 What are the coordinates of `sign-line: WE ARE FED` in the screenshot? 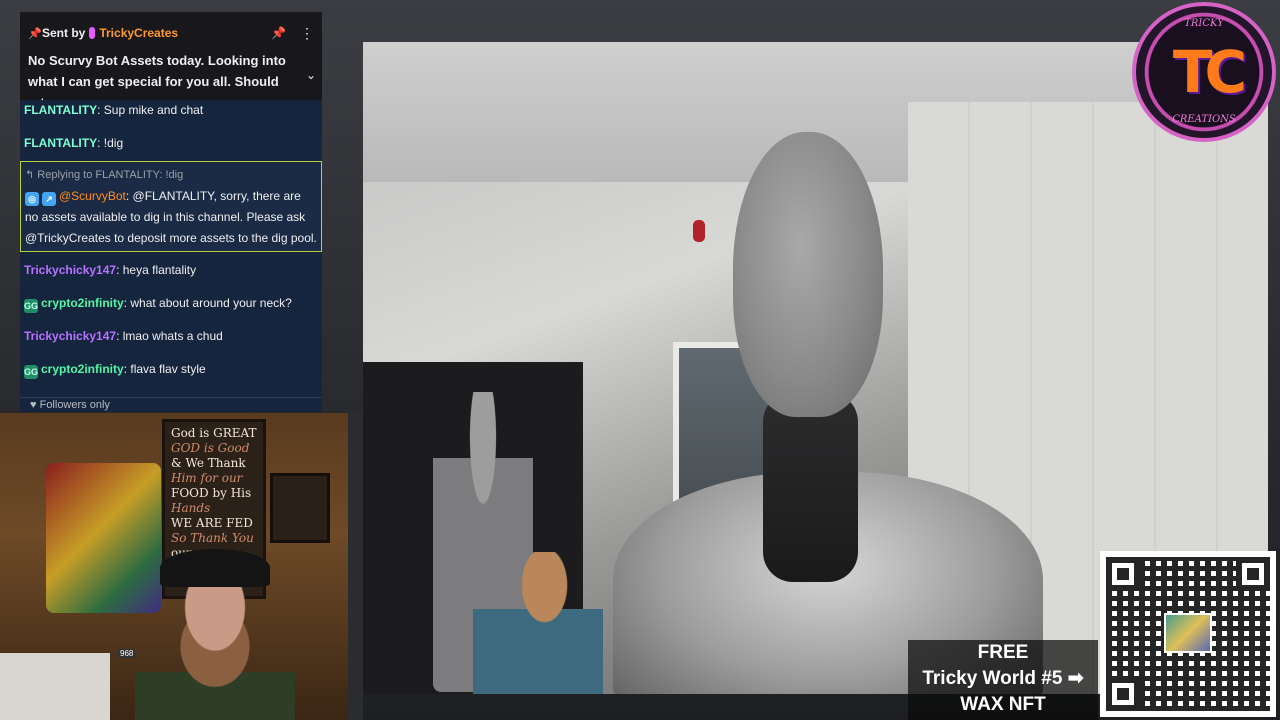 It's located at (212, 523).